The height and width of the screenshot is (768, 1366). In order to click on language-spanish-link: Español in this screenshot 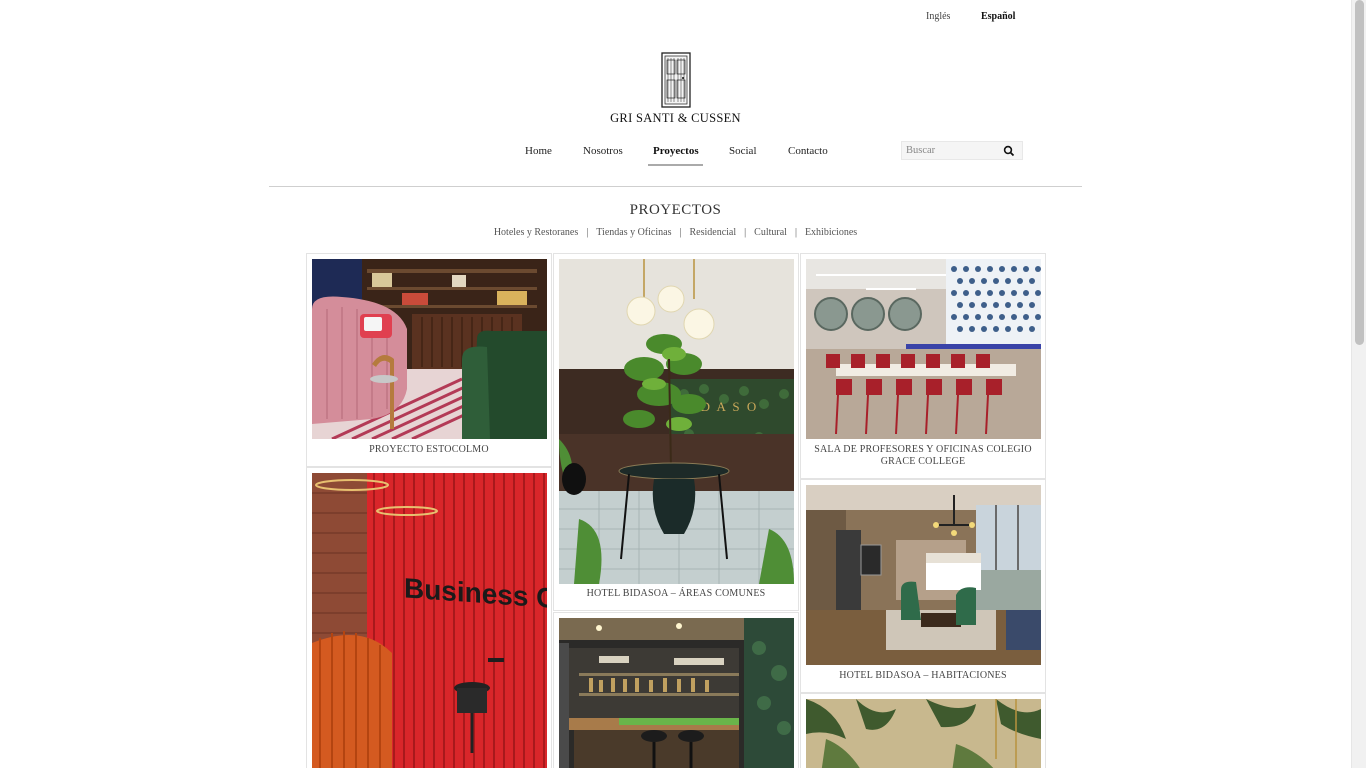, I will do `click(998, 16)`.